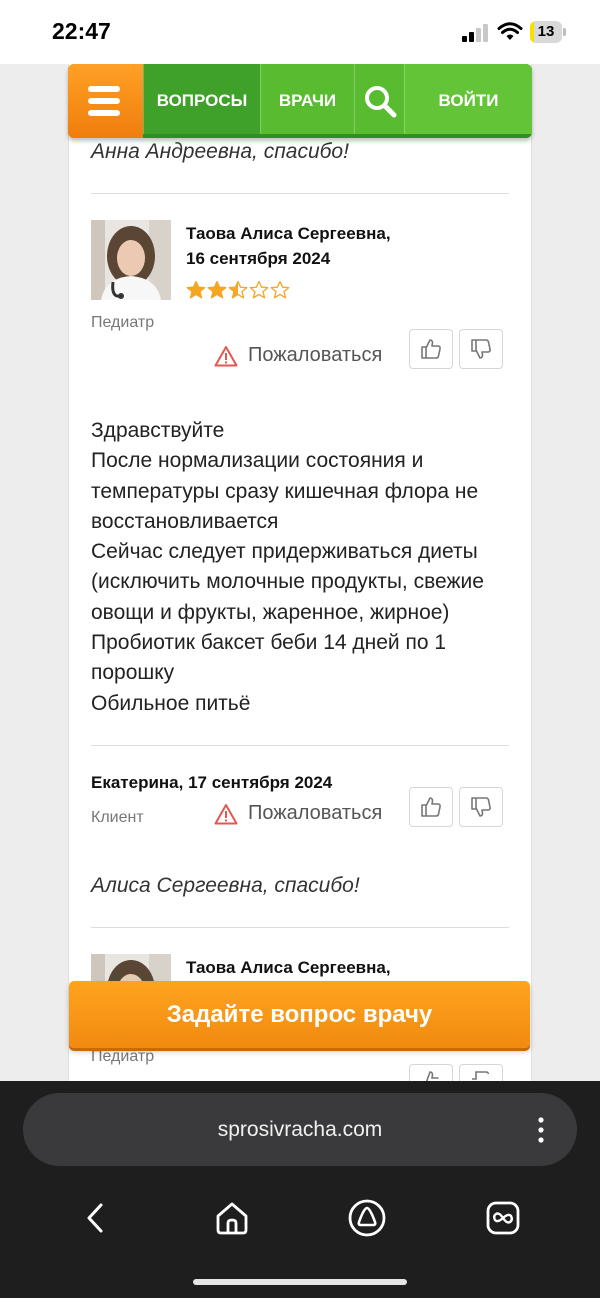 This screenshot has width=600, height=1298. I want to click on home-indicator, so click(300, 1282).